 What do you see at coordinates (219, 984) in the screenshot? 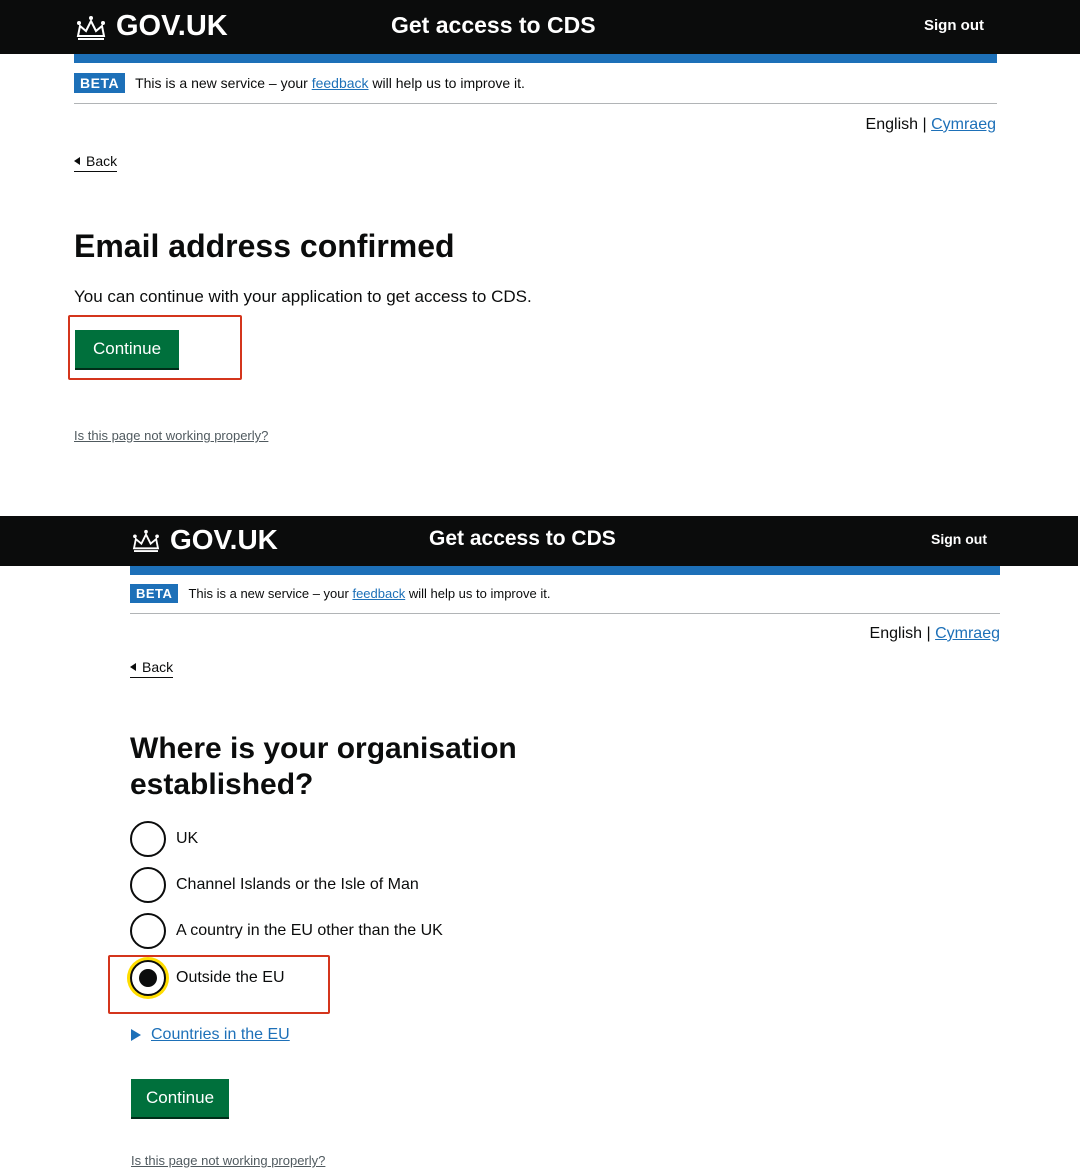
I see `highlight-box` at bounding box center [219, 984].